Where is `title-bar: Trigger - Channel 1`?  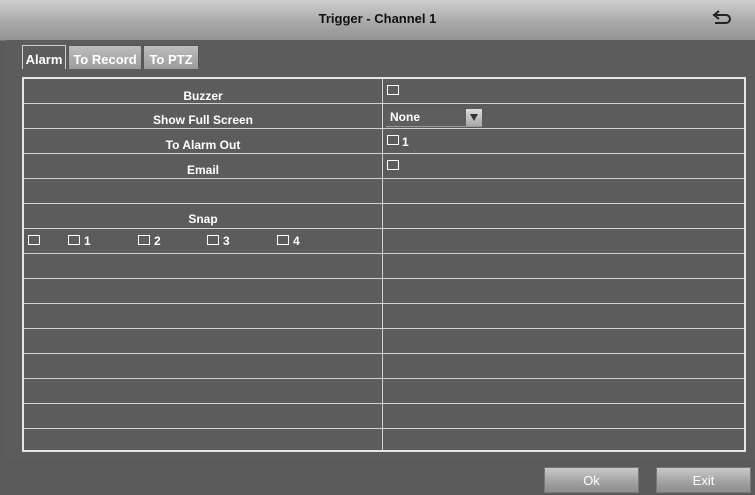
title-bar: Trigger - Channel 1 is located at coordinates (377, 20).